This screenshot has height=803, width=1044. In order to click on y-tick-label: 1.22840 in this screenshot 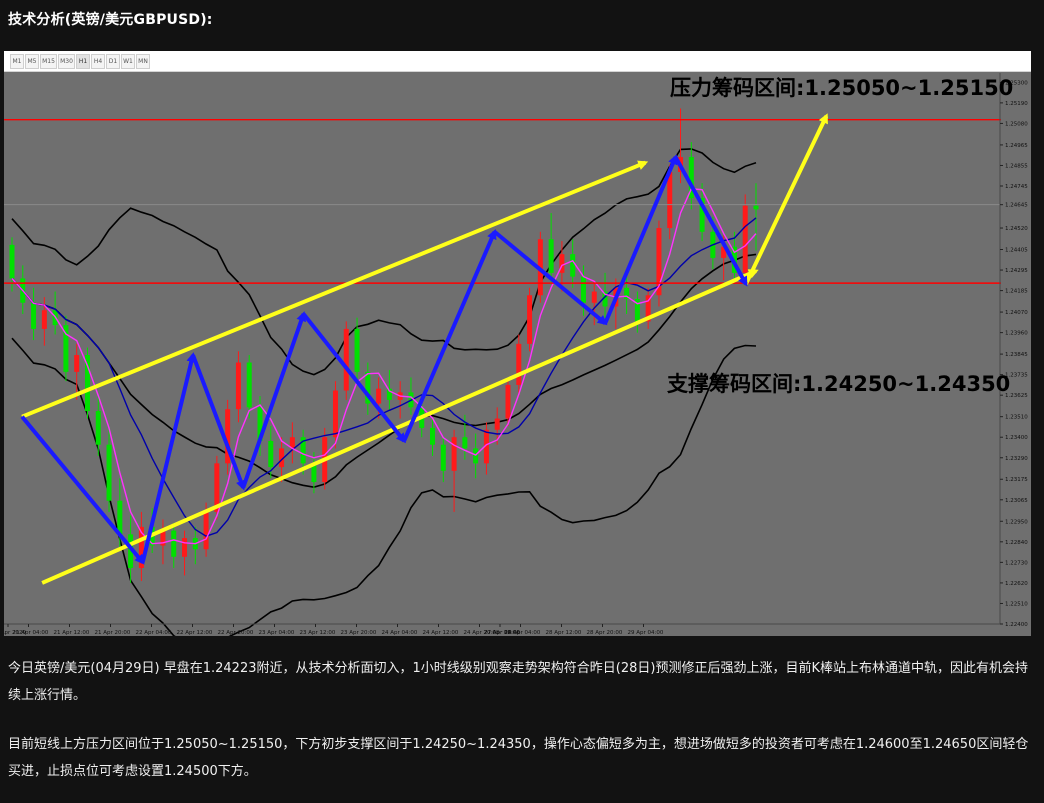, I will do `click(1016, 543)`.